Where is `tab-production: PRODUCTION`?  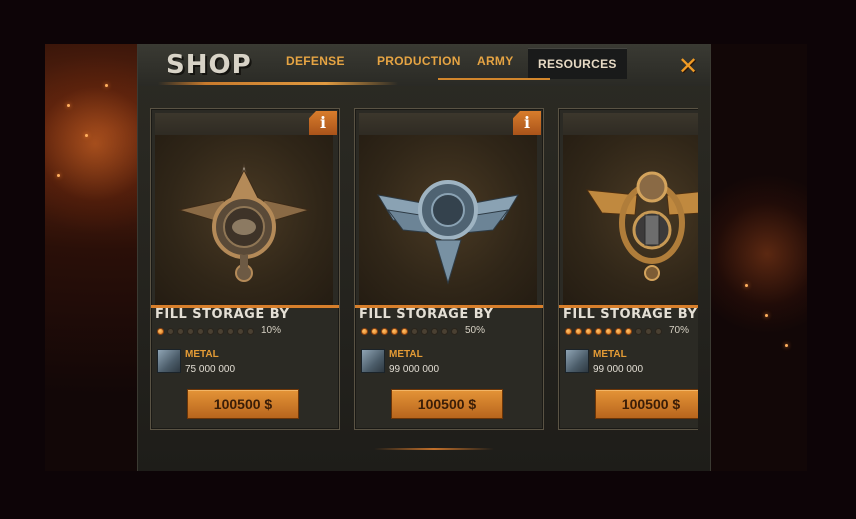 tab-production: PRODUCTION is located at coordinates (419, 66).